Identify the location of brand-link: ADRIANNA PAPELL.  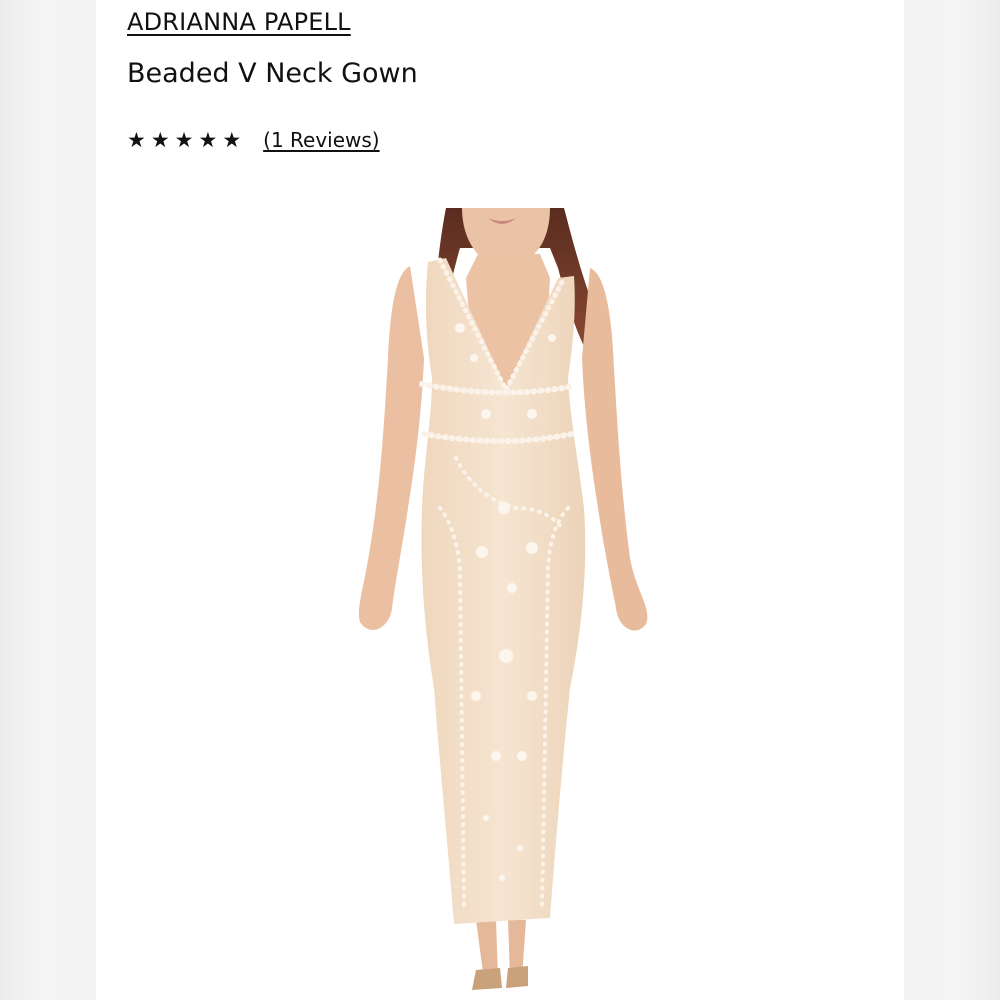
(239, 22).